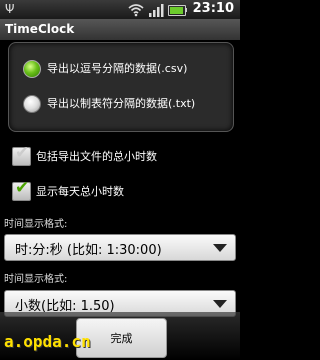 This screenshot has height=360, width=320. What do you see at coordinates (10, 9) in the screenshot?
I see `usb-icon: Ψ` at bounding box center [10, 9].